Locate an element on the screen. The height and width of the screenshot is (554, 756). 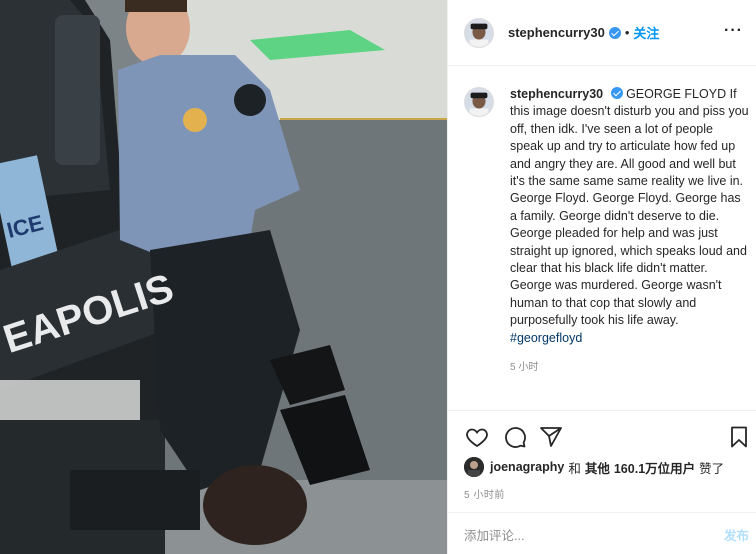
comment-box: 添加评论... 发布 is located at coordinates (606, 534).